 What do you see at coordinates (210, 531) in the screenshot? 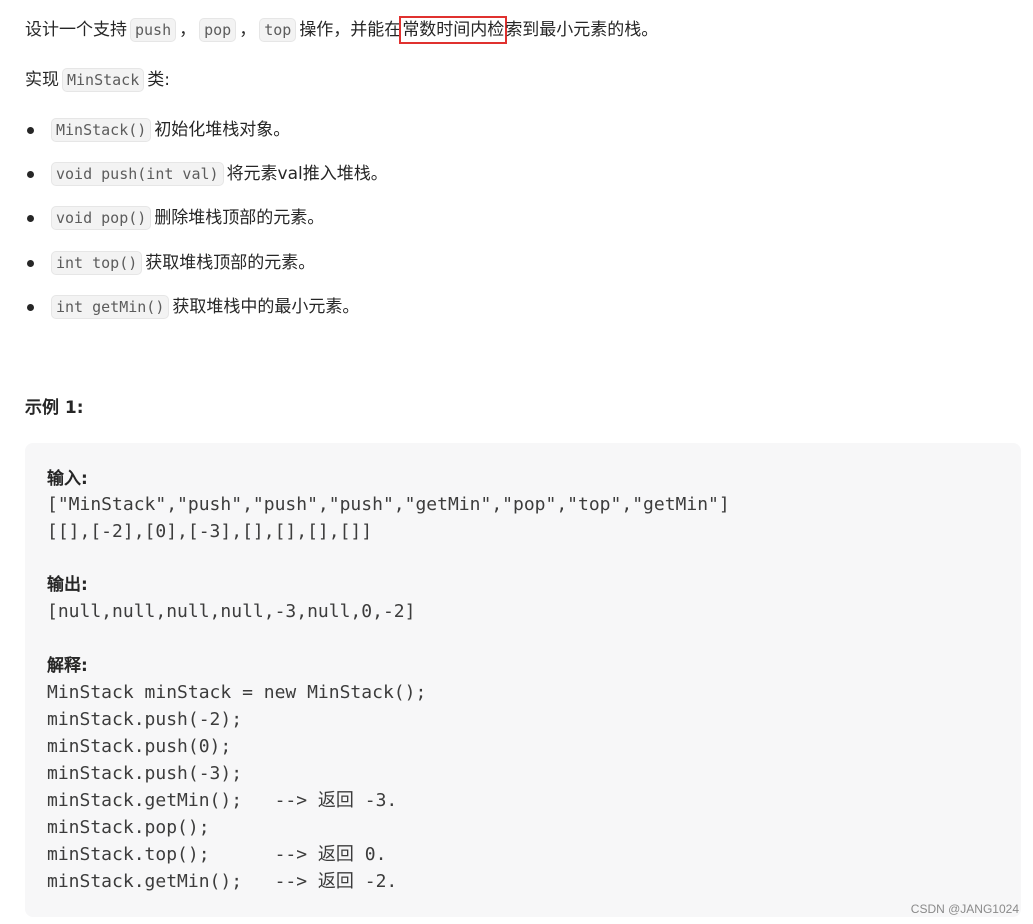
I see `input-line-2: [[],[-2],[0],[-3],[],[],[],[]]` at bounding box center [210, 531].